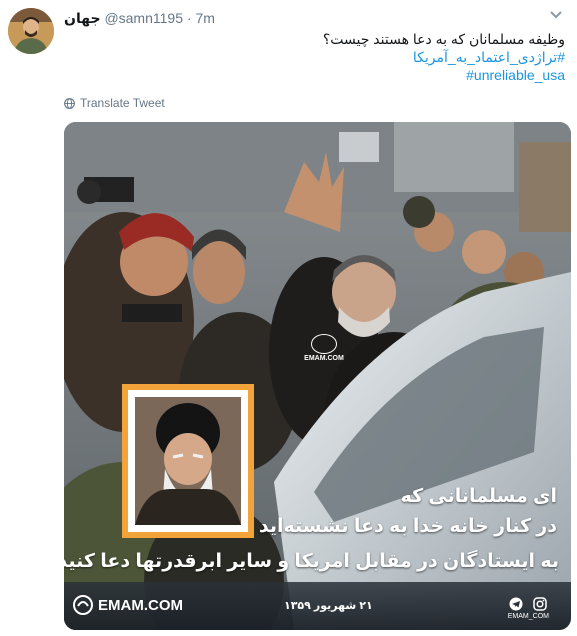  What do you see at coordinates (315, 75) in the screenshot?
I see `hashtag-link: #unreliable_usa` at bounding box center [315, 75].